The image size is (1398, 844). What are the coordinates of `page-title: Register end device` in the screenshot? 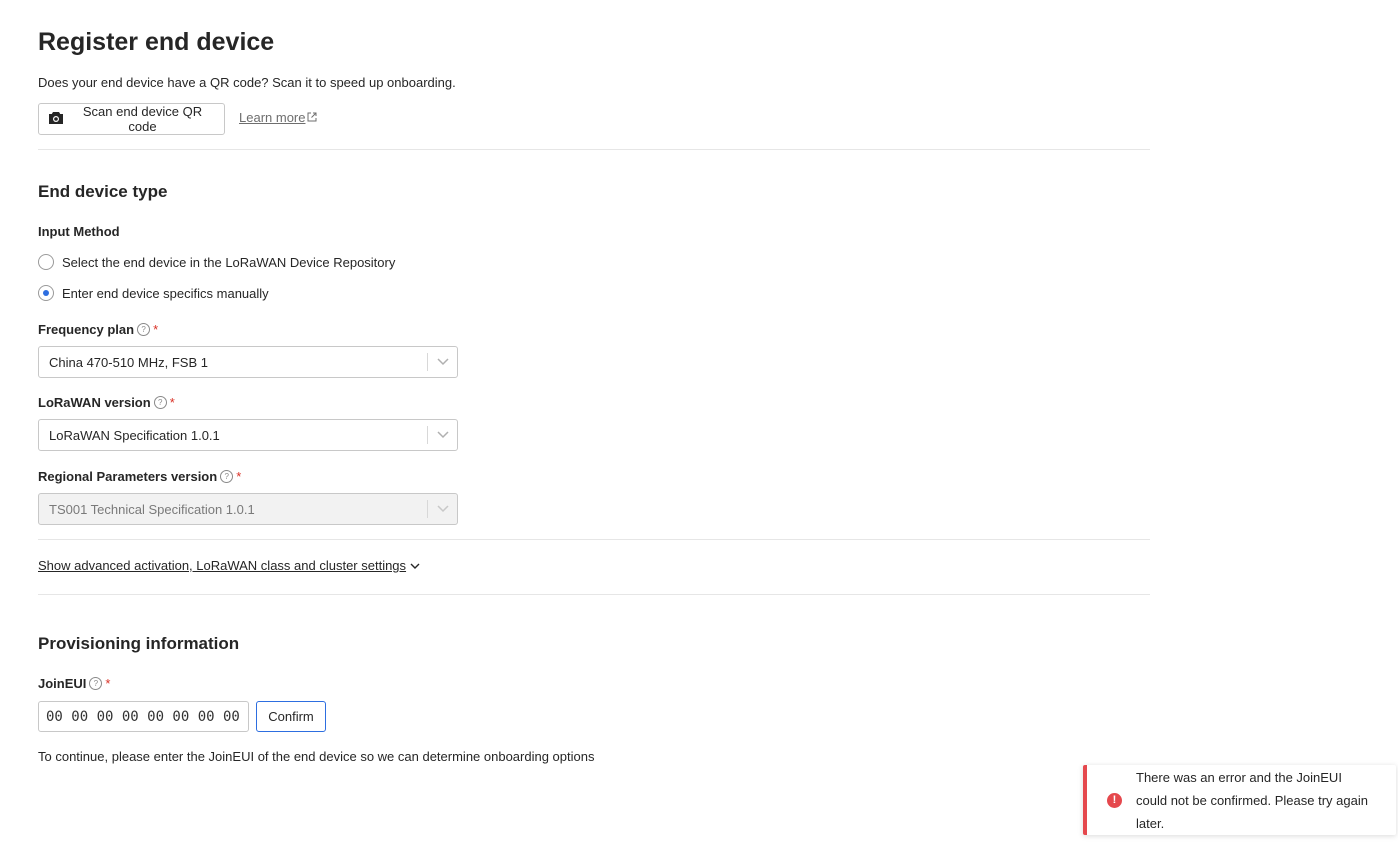 It's located at (156, 42).